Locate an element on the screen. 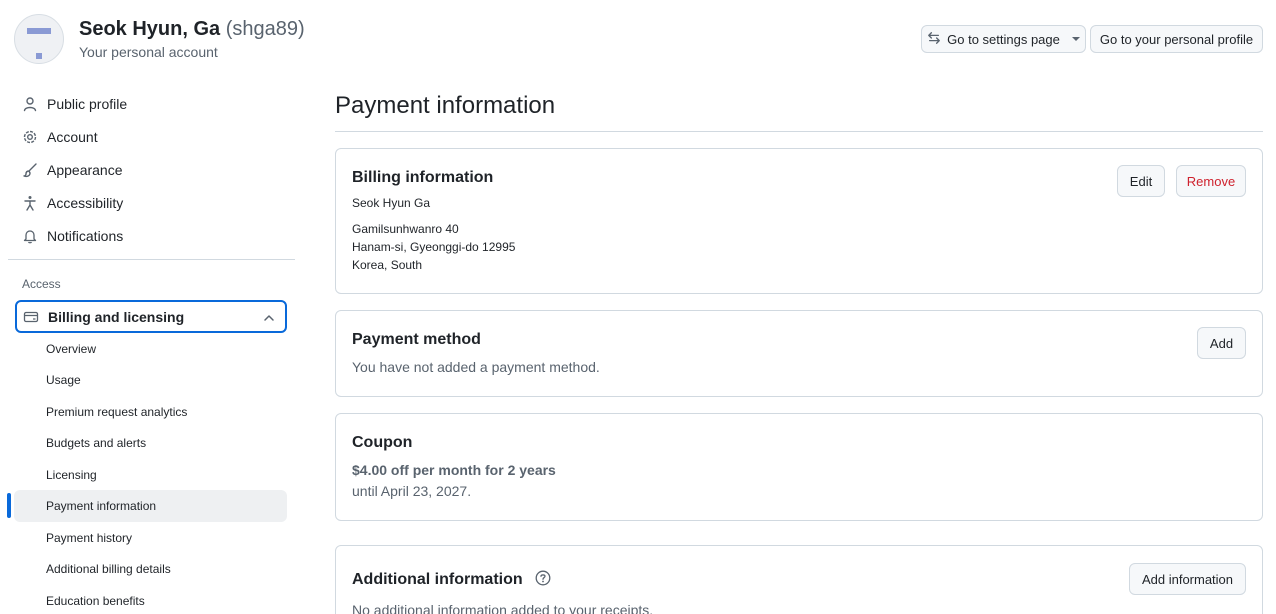  edit-billing-button: Edit is located at coordinates (1141, 181).